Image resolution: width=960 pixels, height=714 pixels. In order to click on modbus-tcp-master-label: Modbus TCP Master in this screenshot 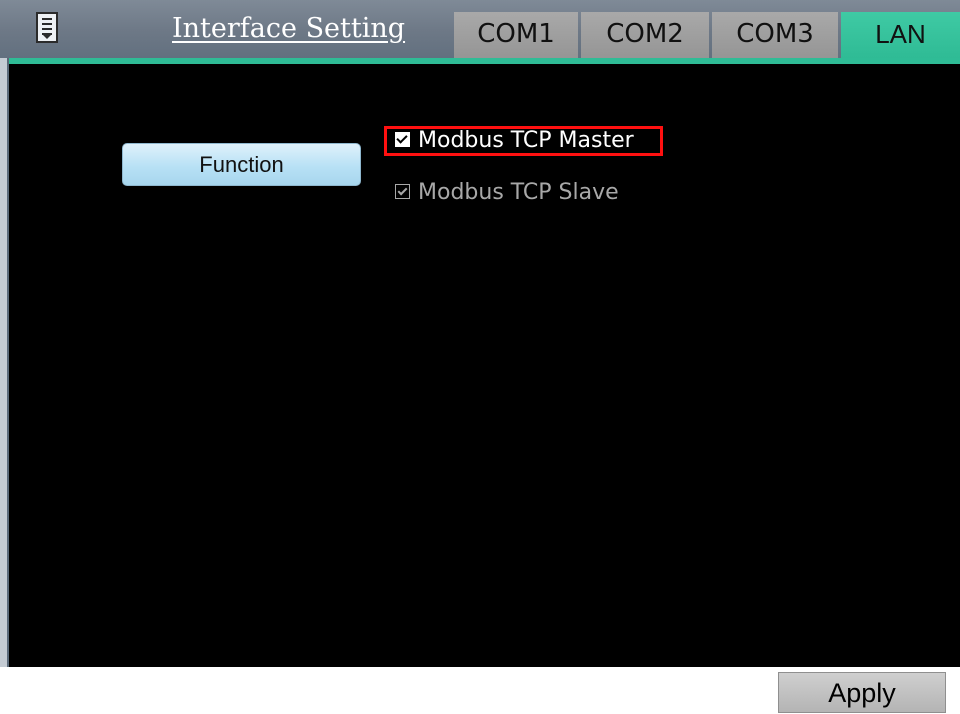, I will do `click(526, 140)`.